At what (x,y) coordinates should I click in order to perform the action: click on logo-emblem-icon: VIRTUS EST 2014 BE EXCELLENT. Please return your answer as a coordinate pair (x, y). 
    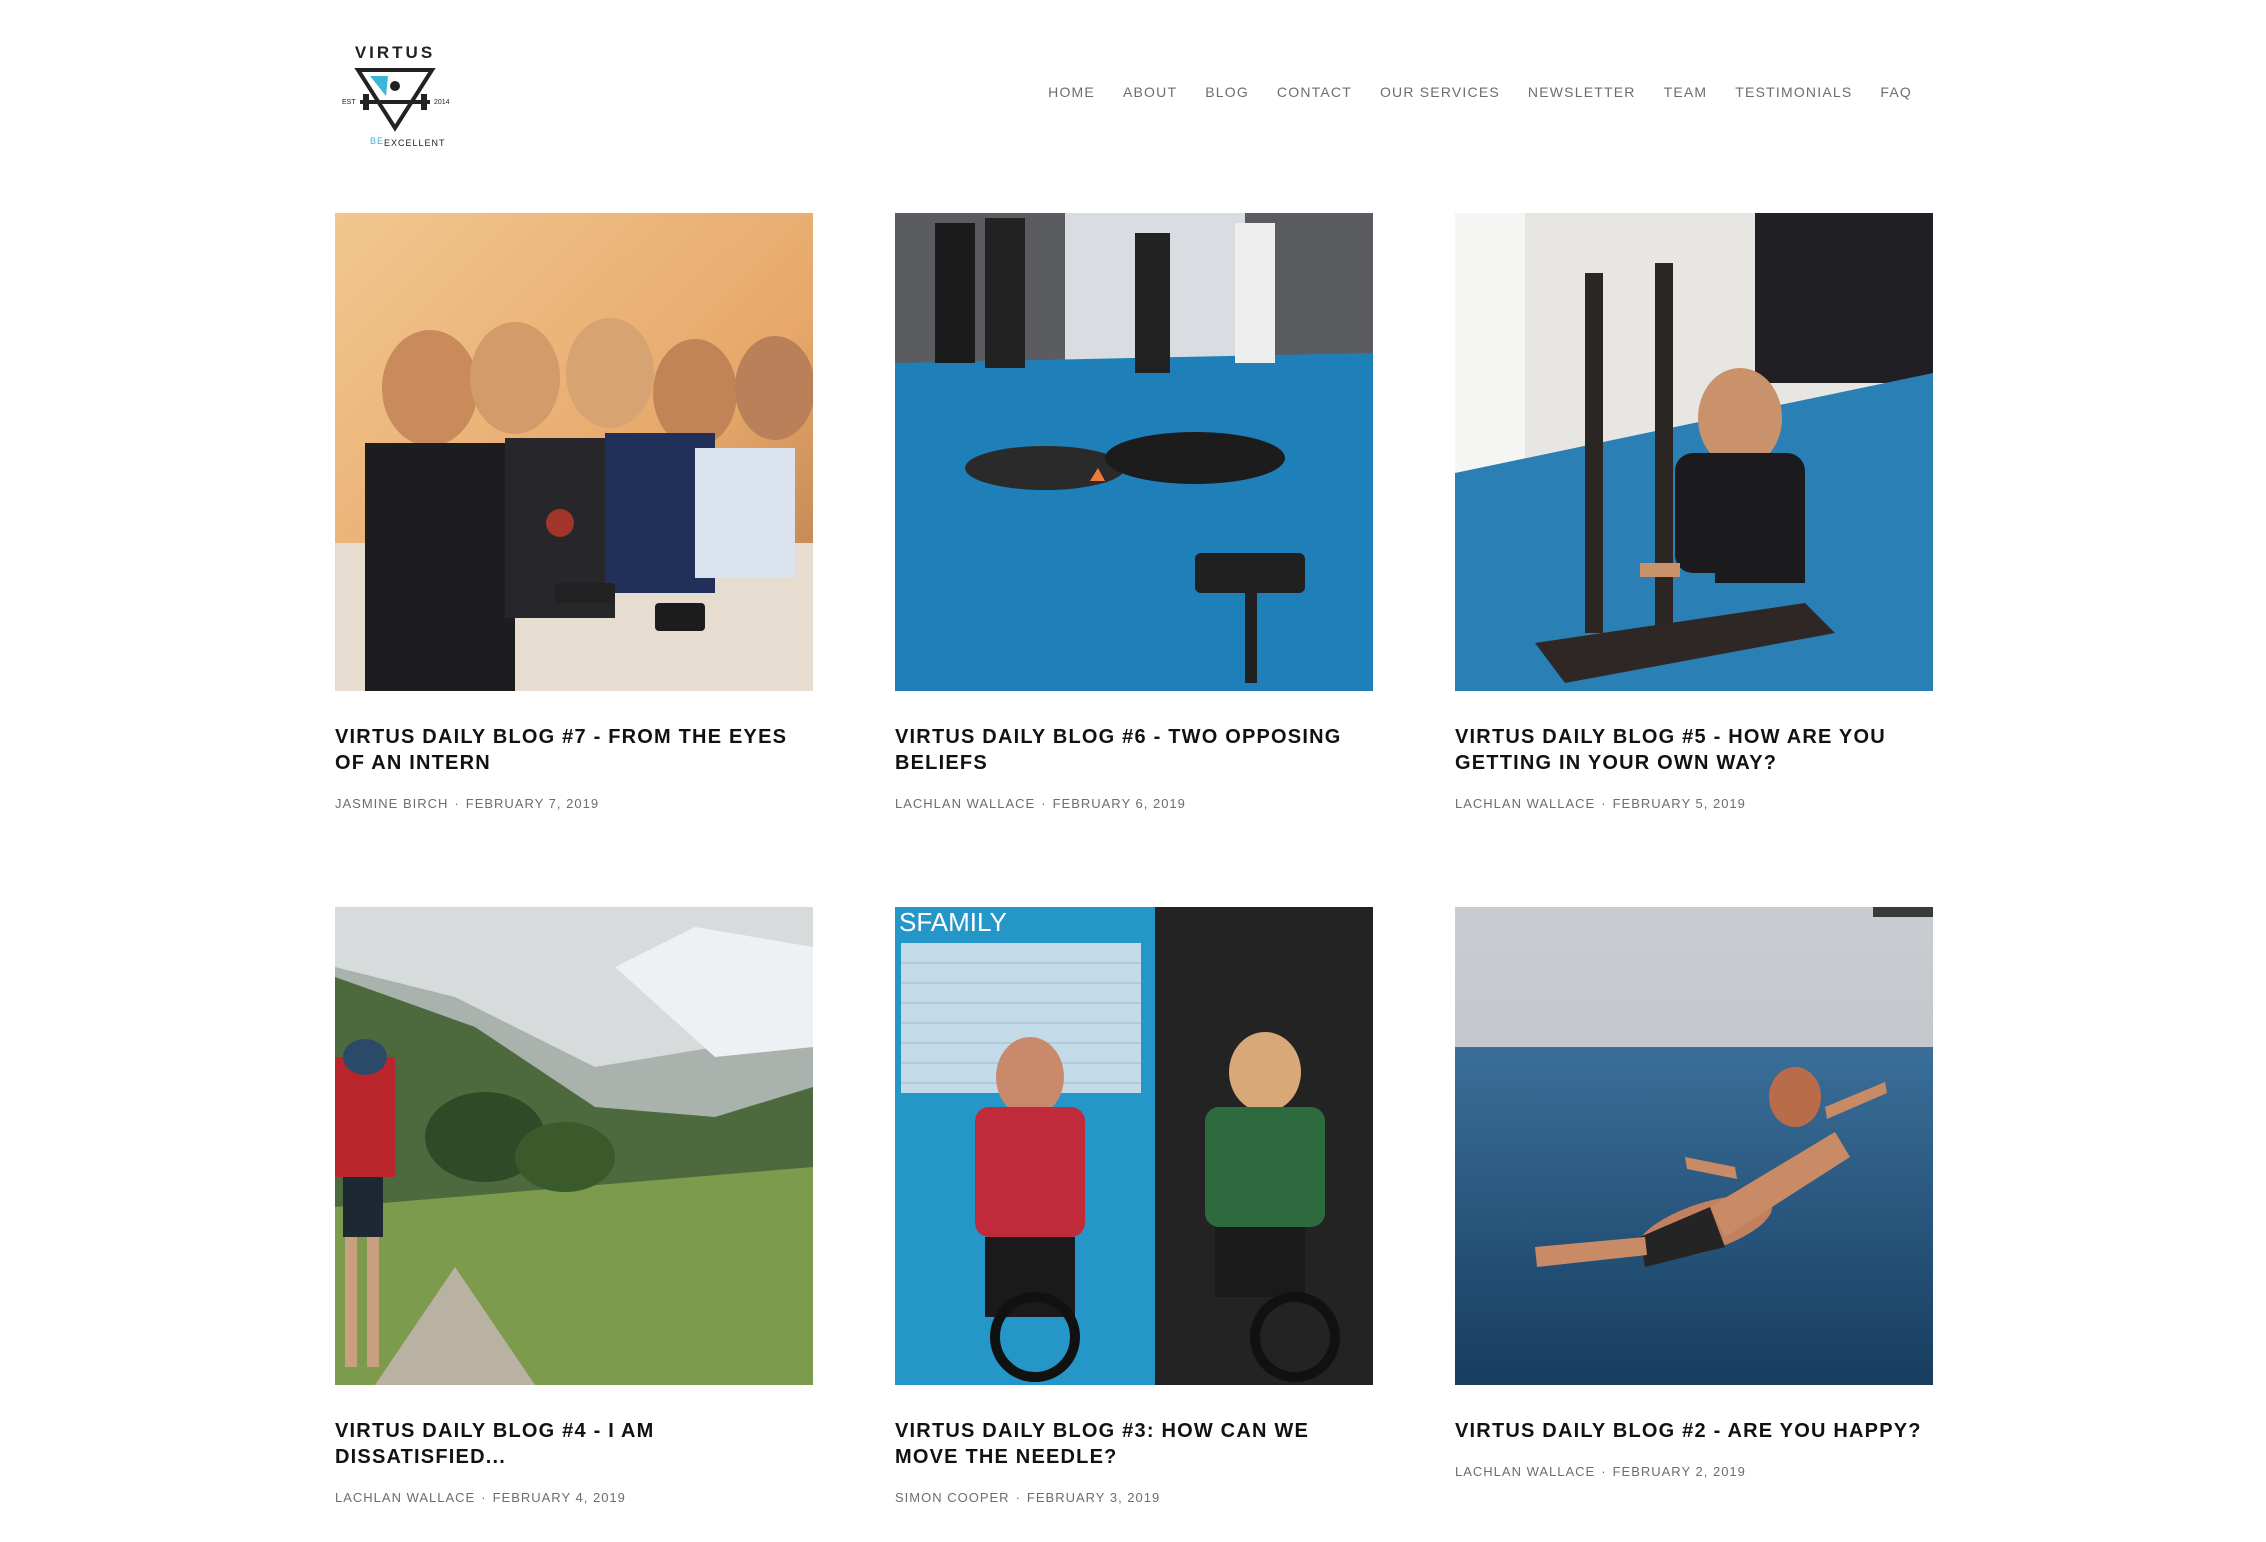
    Looking at the image, I should click on (396, 95).